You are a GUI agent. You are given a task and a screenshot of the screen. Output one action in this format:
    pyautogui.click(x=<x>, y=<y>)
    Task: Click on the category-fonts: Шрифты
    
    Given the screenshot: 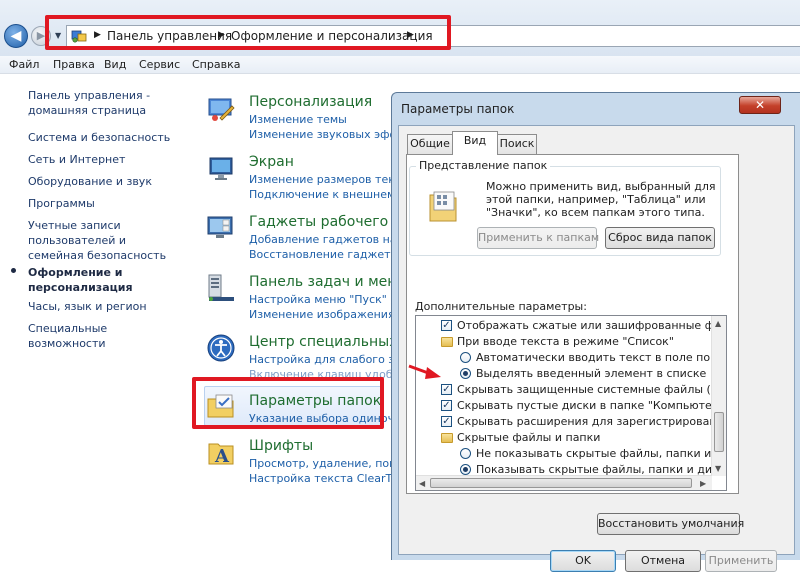 What is the action you would take?
    pyautogui.click(x=281, y=446)
    